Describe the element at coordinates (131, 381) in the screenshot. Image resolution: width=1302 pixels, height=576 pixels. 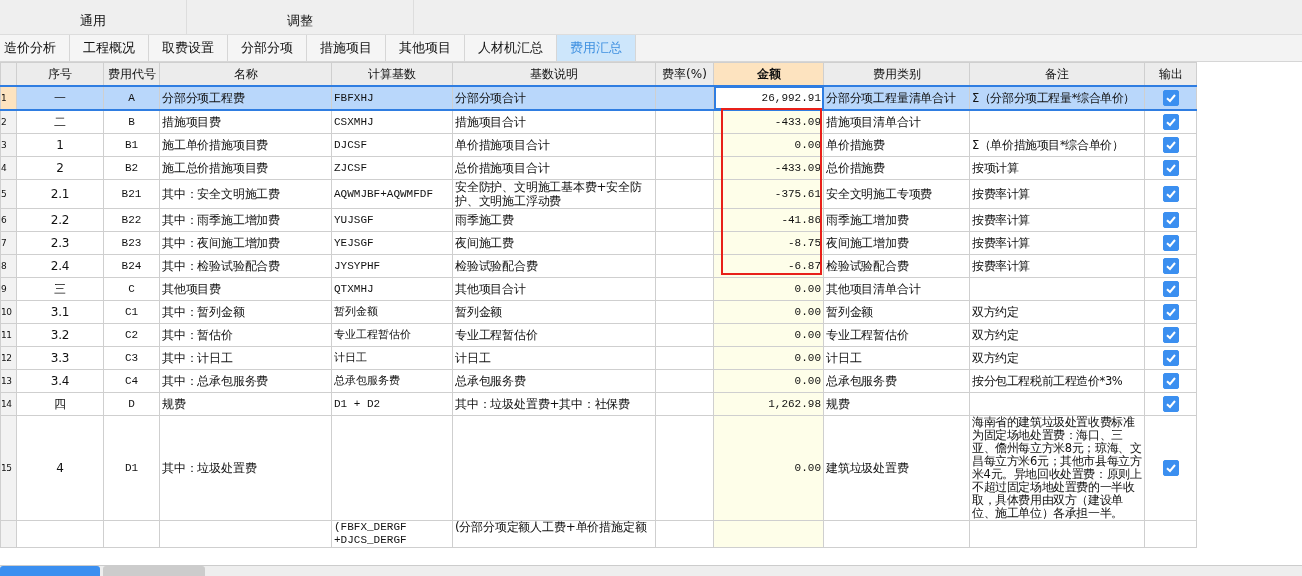
I see `table-cell: C4` at that location.